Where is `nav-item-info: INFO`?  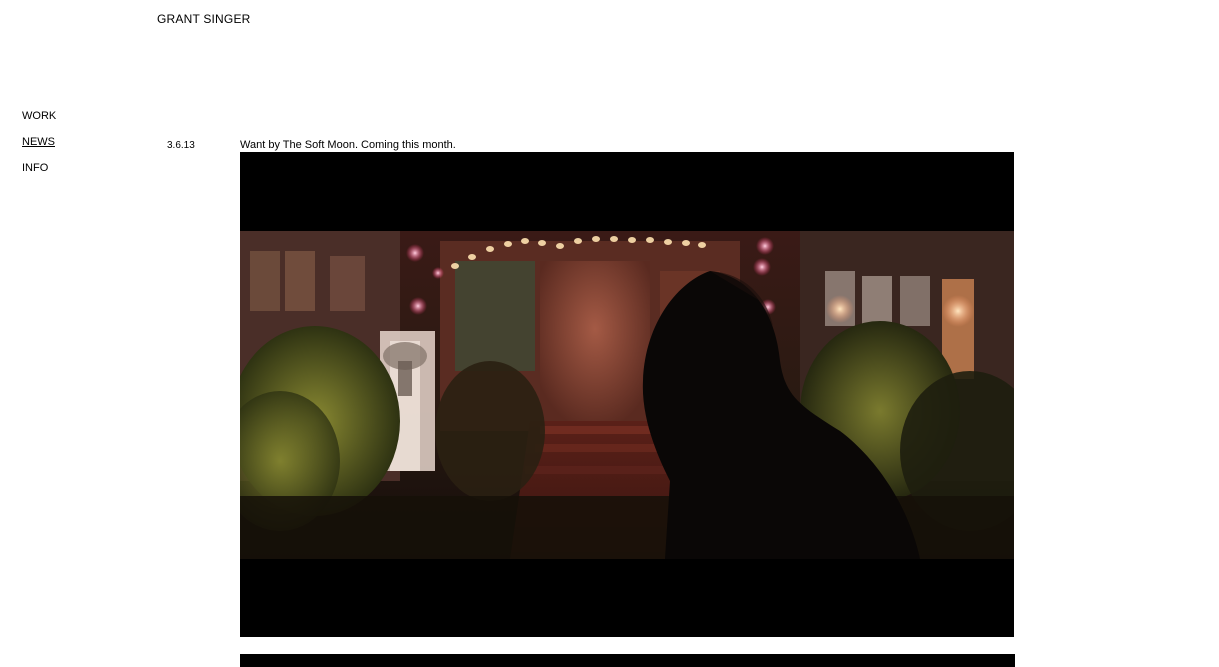
nav-item-info: INFO is located at coordinates (39, 168).